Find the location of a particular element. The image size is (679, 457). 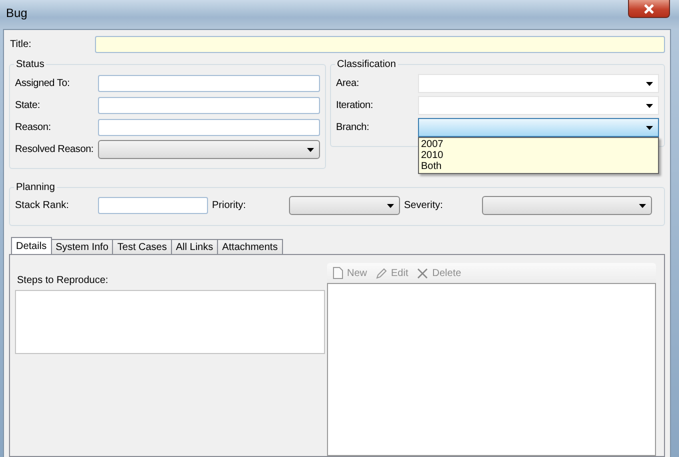

steps-text-area is located at coordinates (170, 322).